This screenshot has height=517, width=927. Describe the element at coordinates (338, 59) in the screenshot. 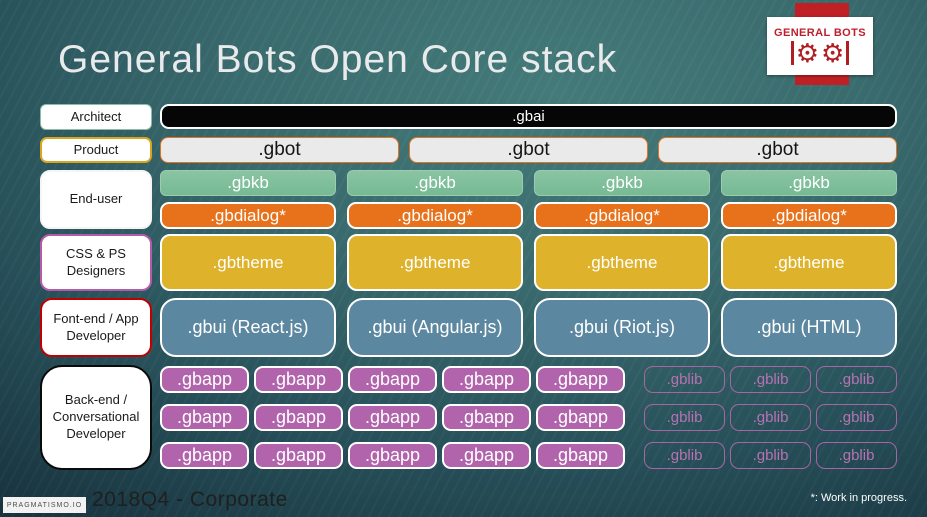

I see `page-title: General Bots Open Core stack` at that location.